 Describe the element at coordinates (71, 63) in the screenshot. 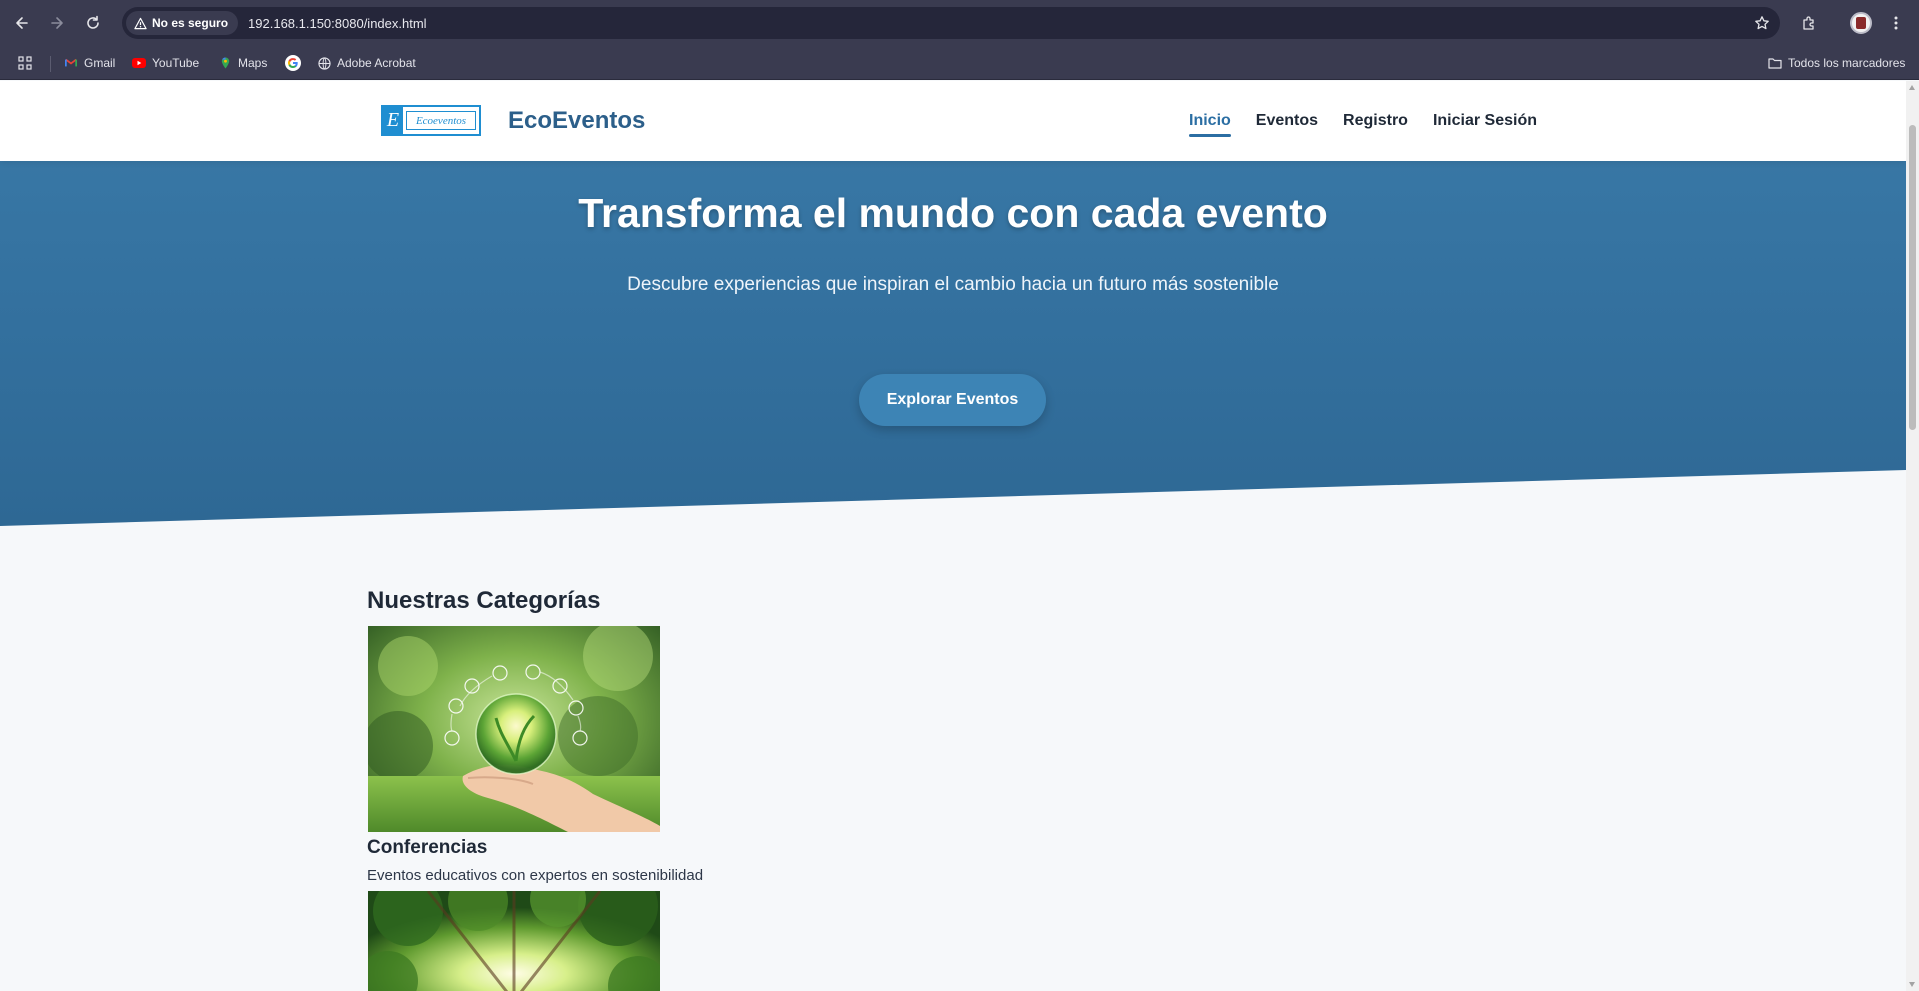

I see `gmail-icon` at that location.